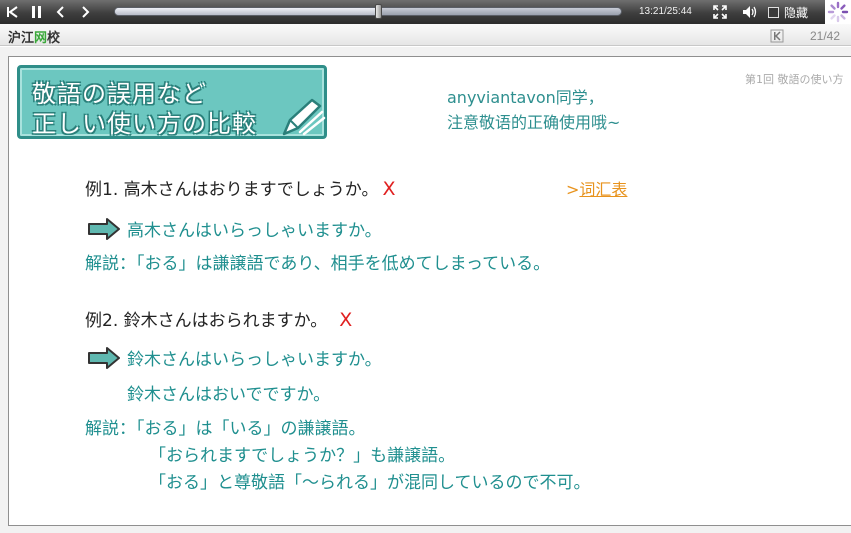 Image resolution: width=851 pixels, height=533 pixels. Describe the element at coordinates (720, 12) in the screenshot. I see `fullscreen-icon` at that location.